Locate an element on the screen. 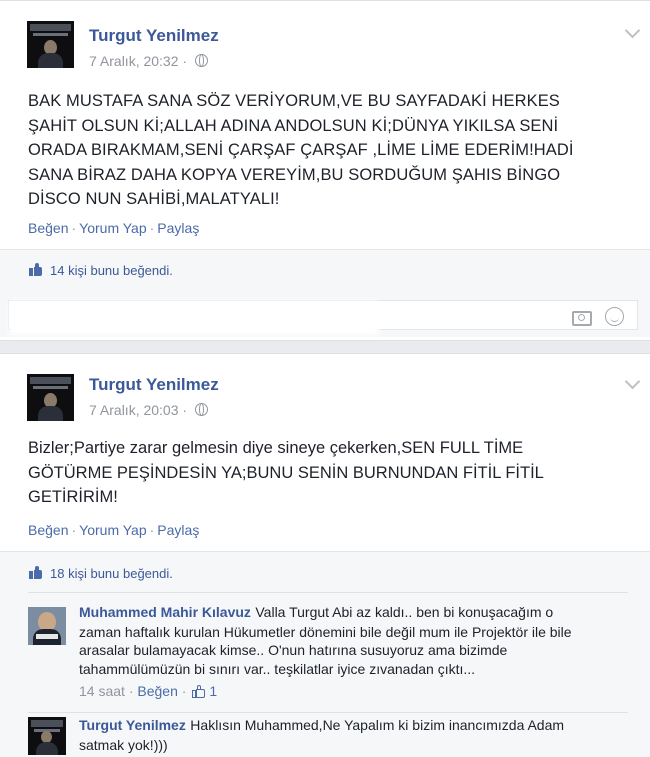  post-text-line: GETİRİRİM! is located at coordinates (73, 497).